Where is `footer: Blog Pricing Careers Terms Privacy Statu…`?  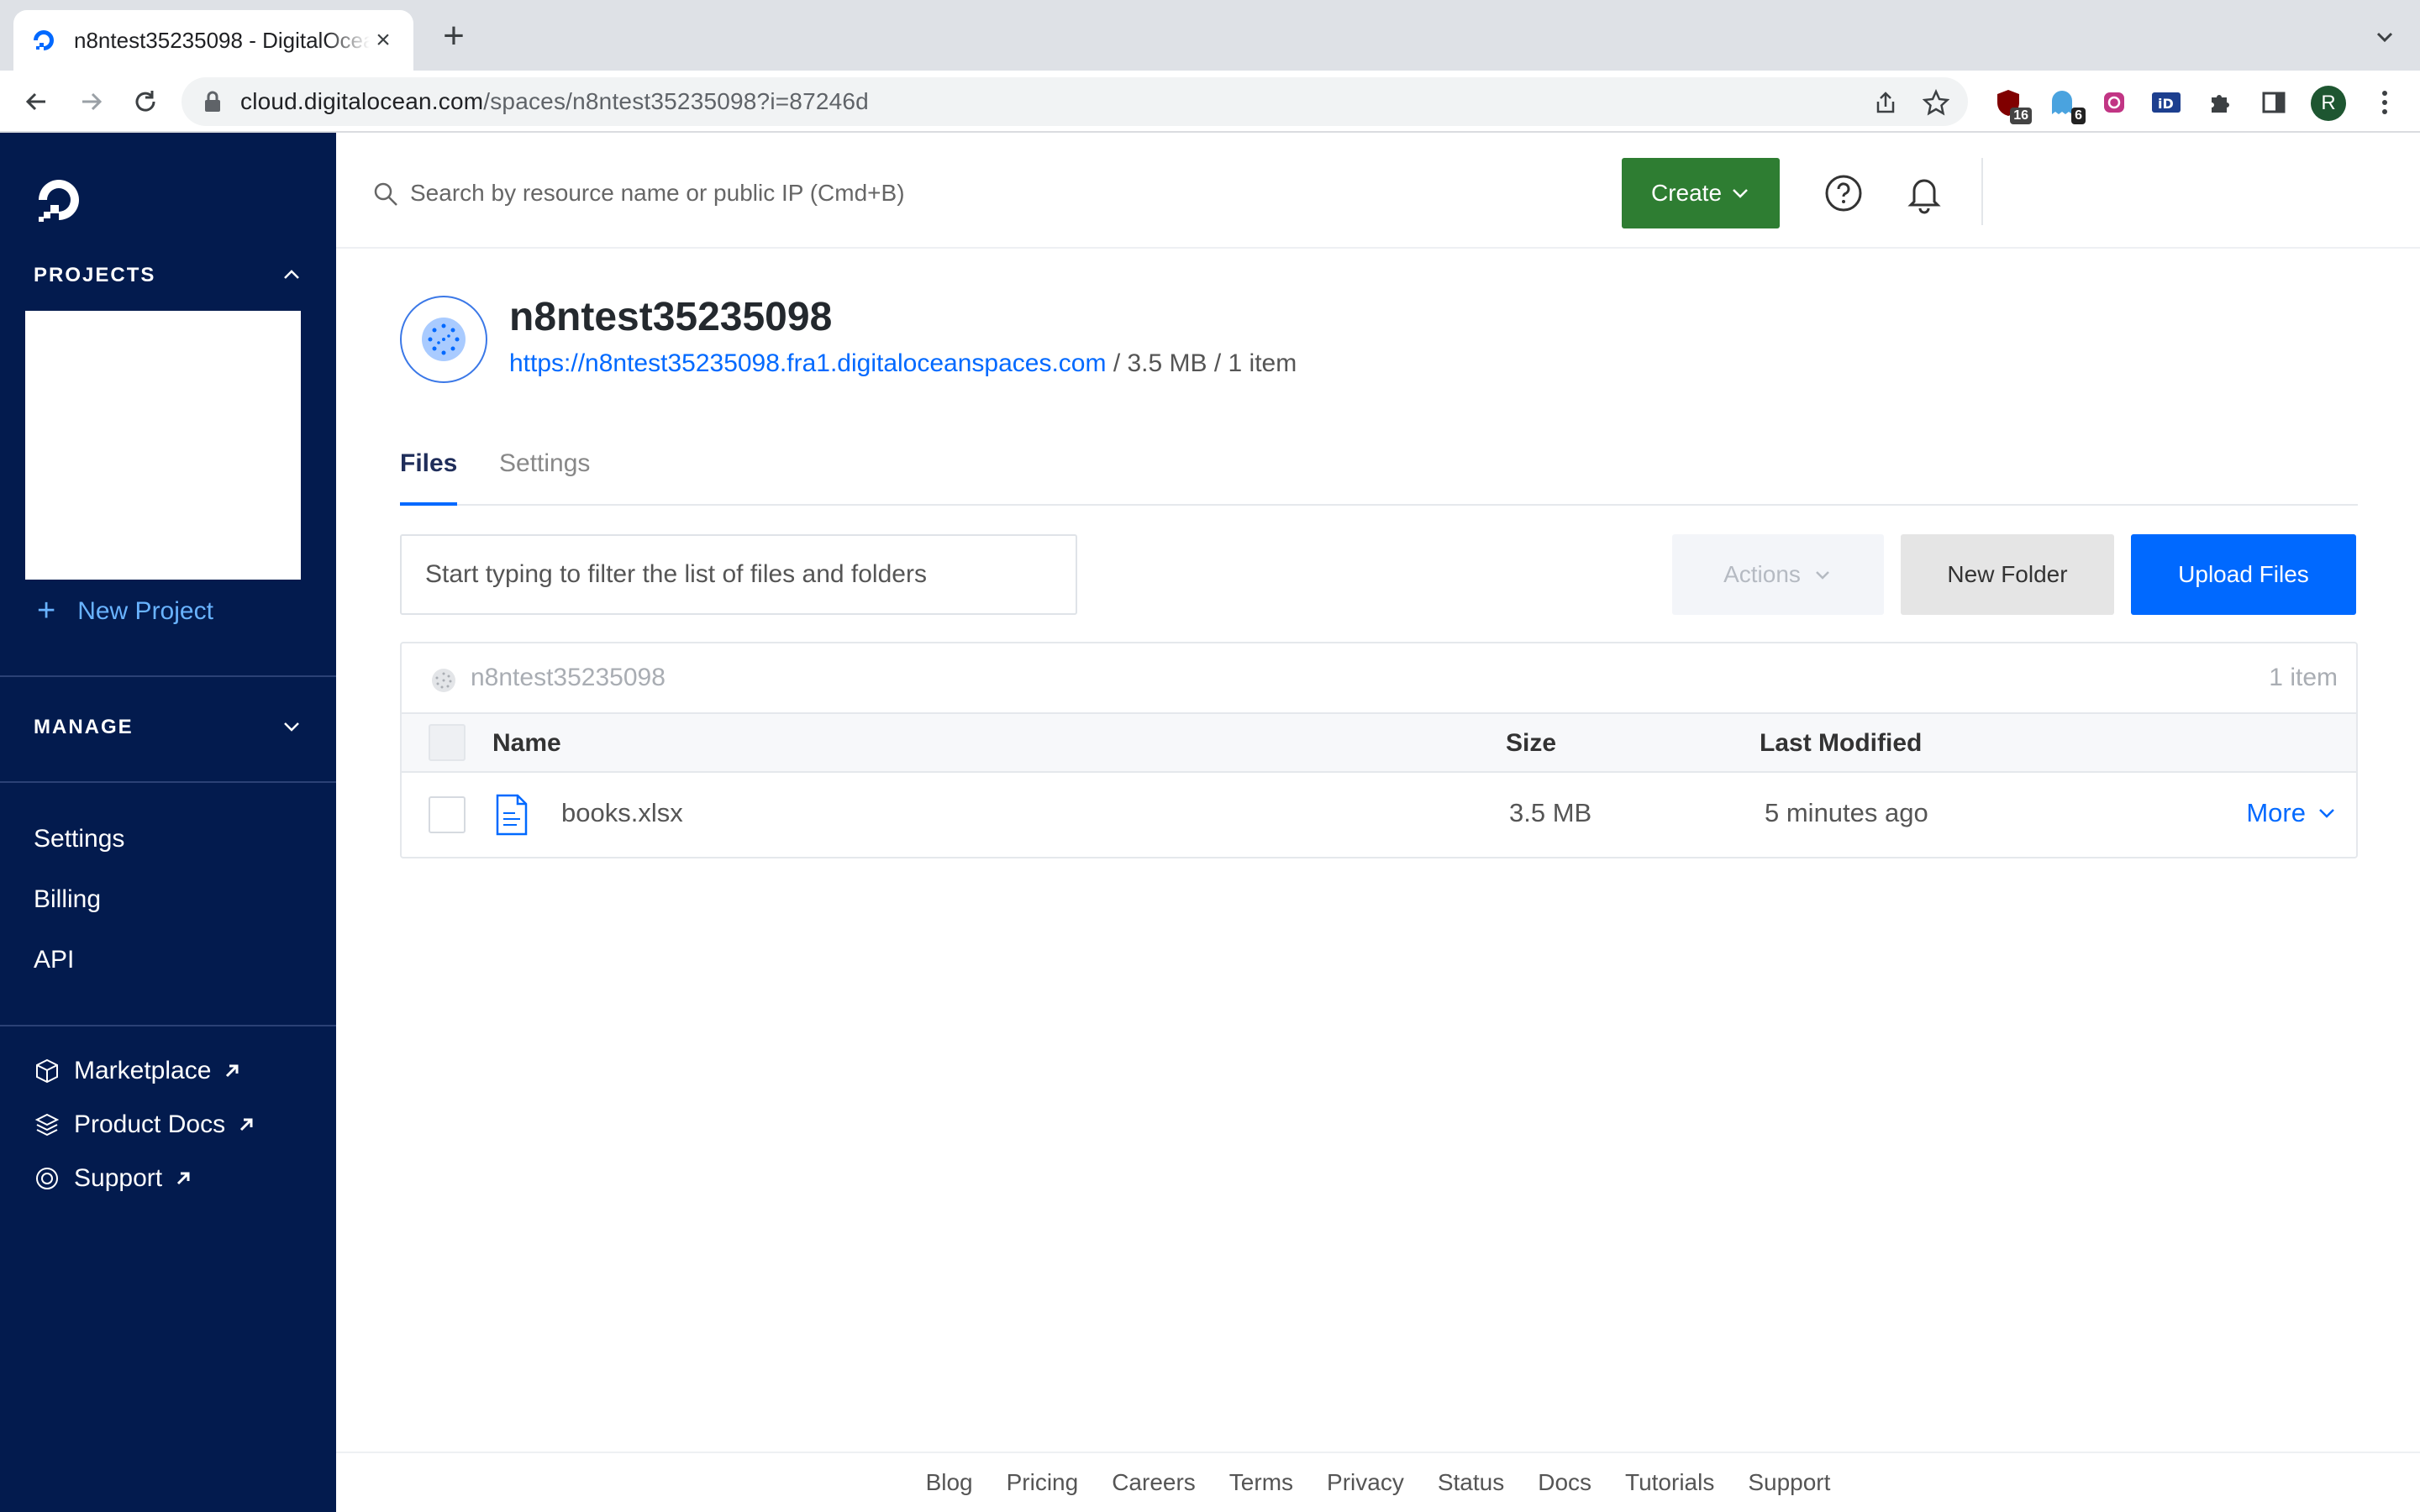 footer: Blog Pricing Careers Terms Privacy Statu… is located at coordinates (1378, 1482).